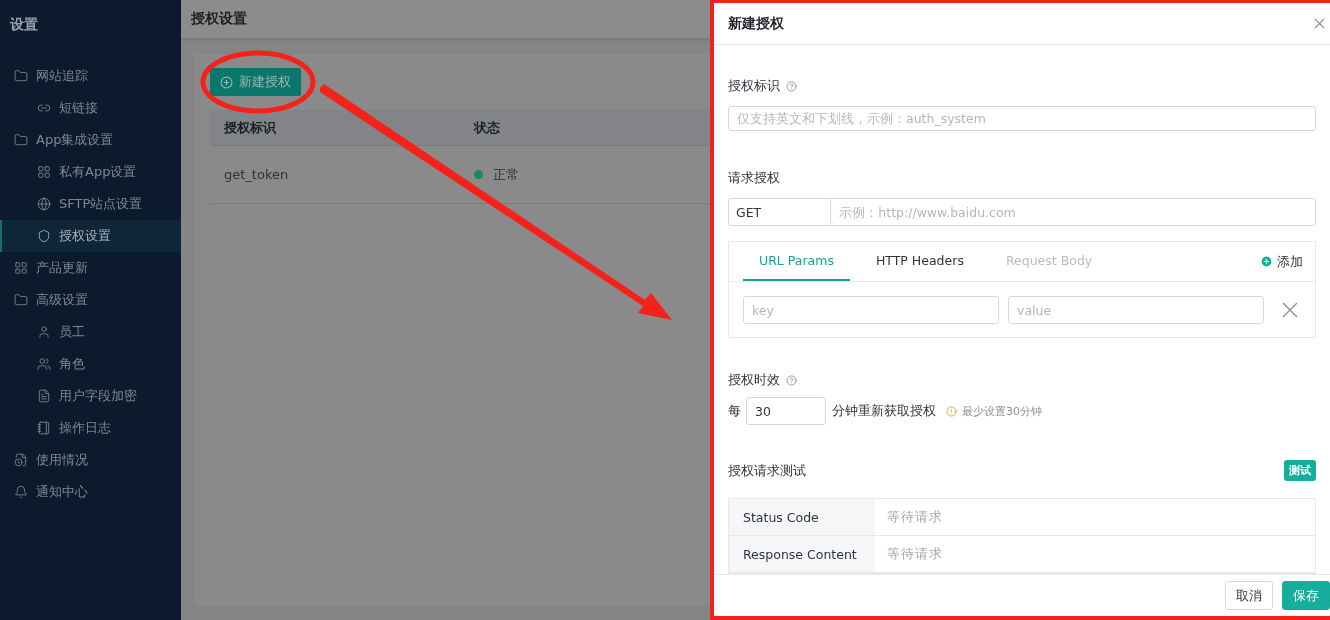 The height and width of the screenshot is (620, 1330). What do you see at coordinates (1300, 470) in the screenshot?
I see `test-button: 测试` at bounding box center [1300, 470].